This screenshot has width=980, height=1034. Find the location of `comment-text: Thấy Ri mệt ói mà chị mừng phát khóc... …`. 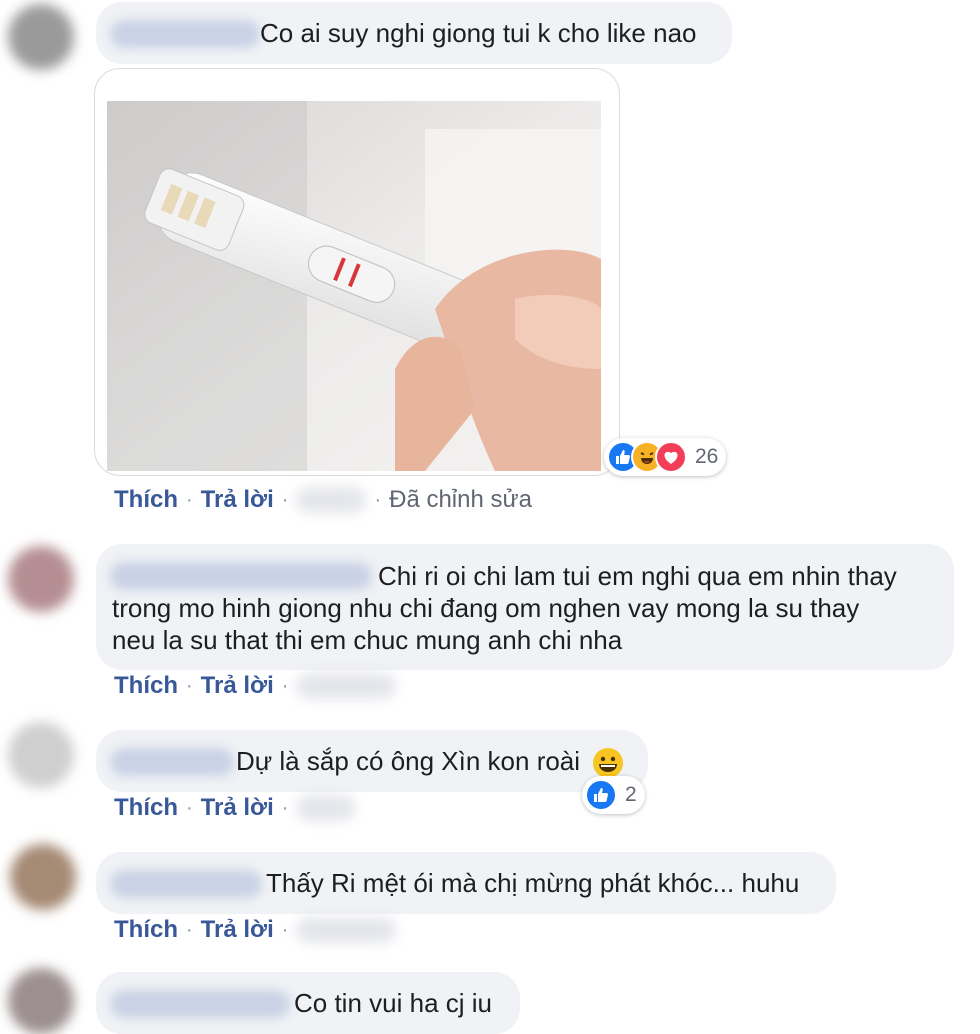

comment-text: Thấy Ri mệt ói mà chị mừng phát khóc... … is located at coordinates (533, 883).